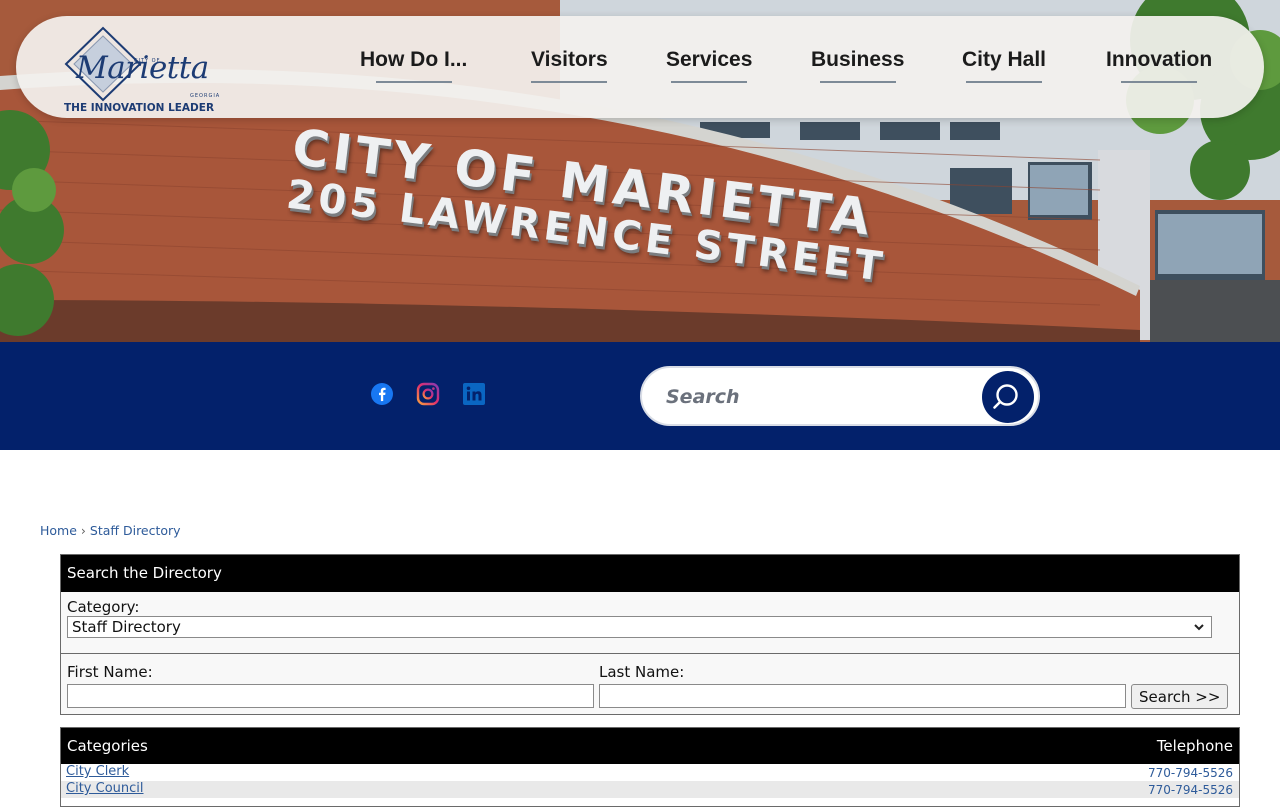 The height and width of the screenshot is (807, 1280). What do you see at coordinates (126, 627) in the screenshot?
I see `category-selected-value: Staff Directory` at bounding box center [126, 627].